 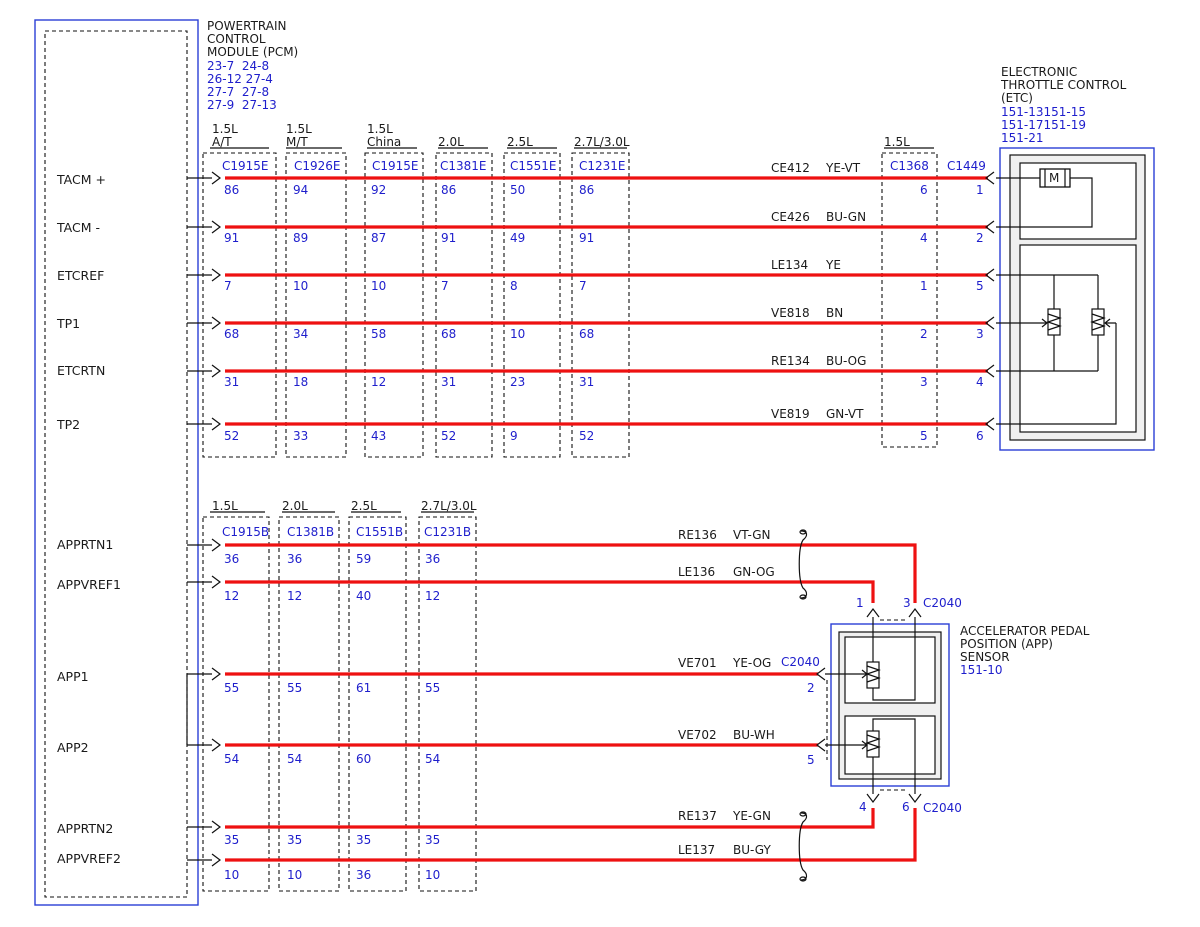 What do you see at coordinates (966, 166) in the screenshot?
I see `c1449-label: C1449` at bounding box center [966, 166].